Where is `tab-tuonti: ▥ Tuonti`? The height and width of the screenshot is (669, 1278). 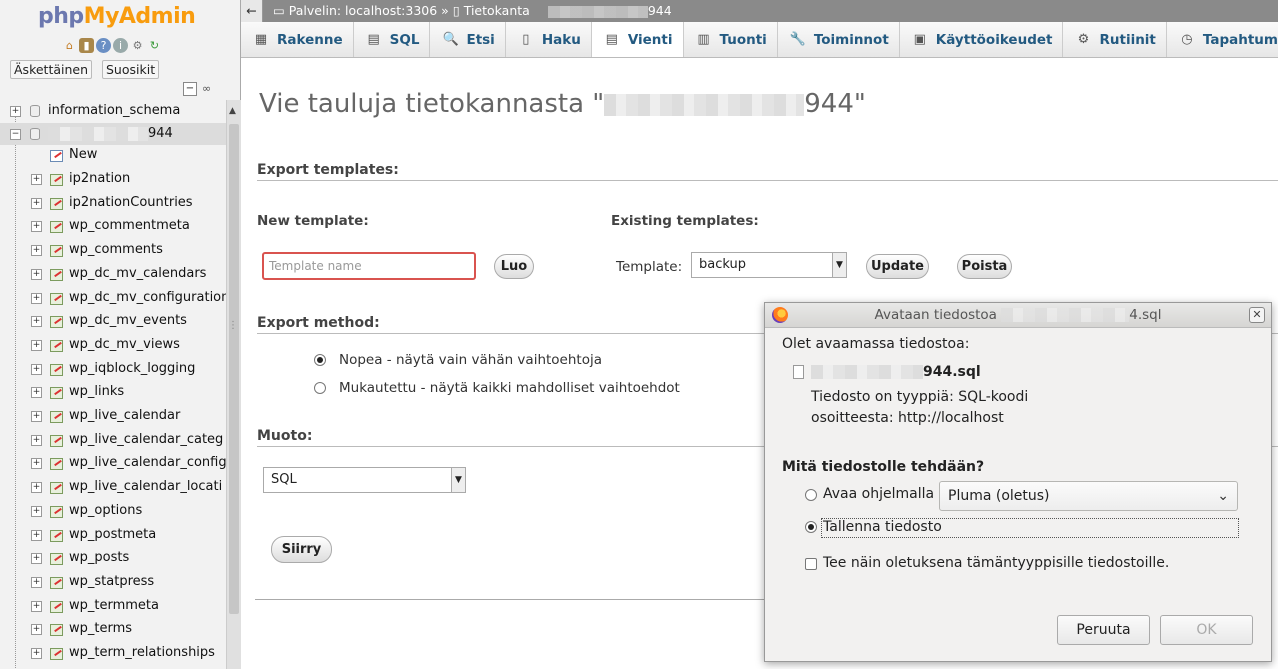 tab-tuonti: ▥ Tuonti is located at coordinates (730, 39).